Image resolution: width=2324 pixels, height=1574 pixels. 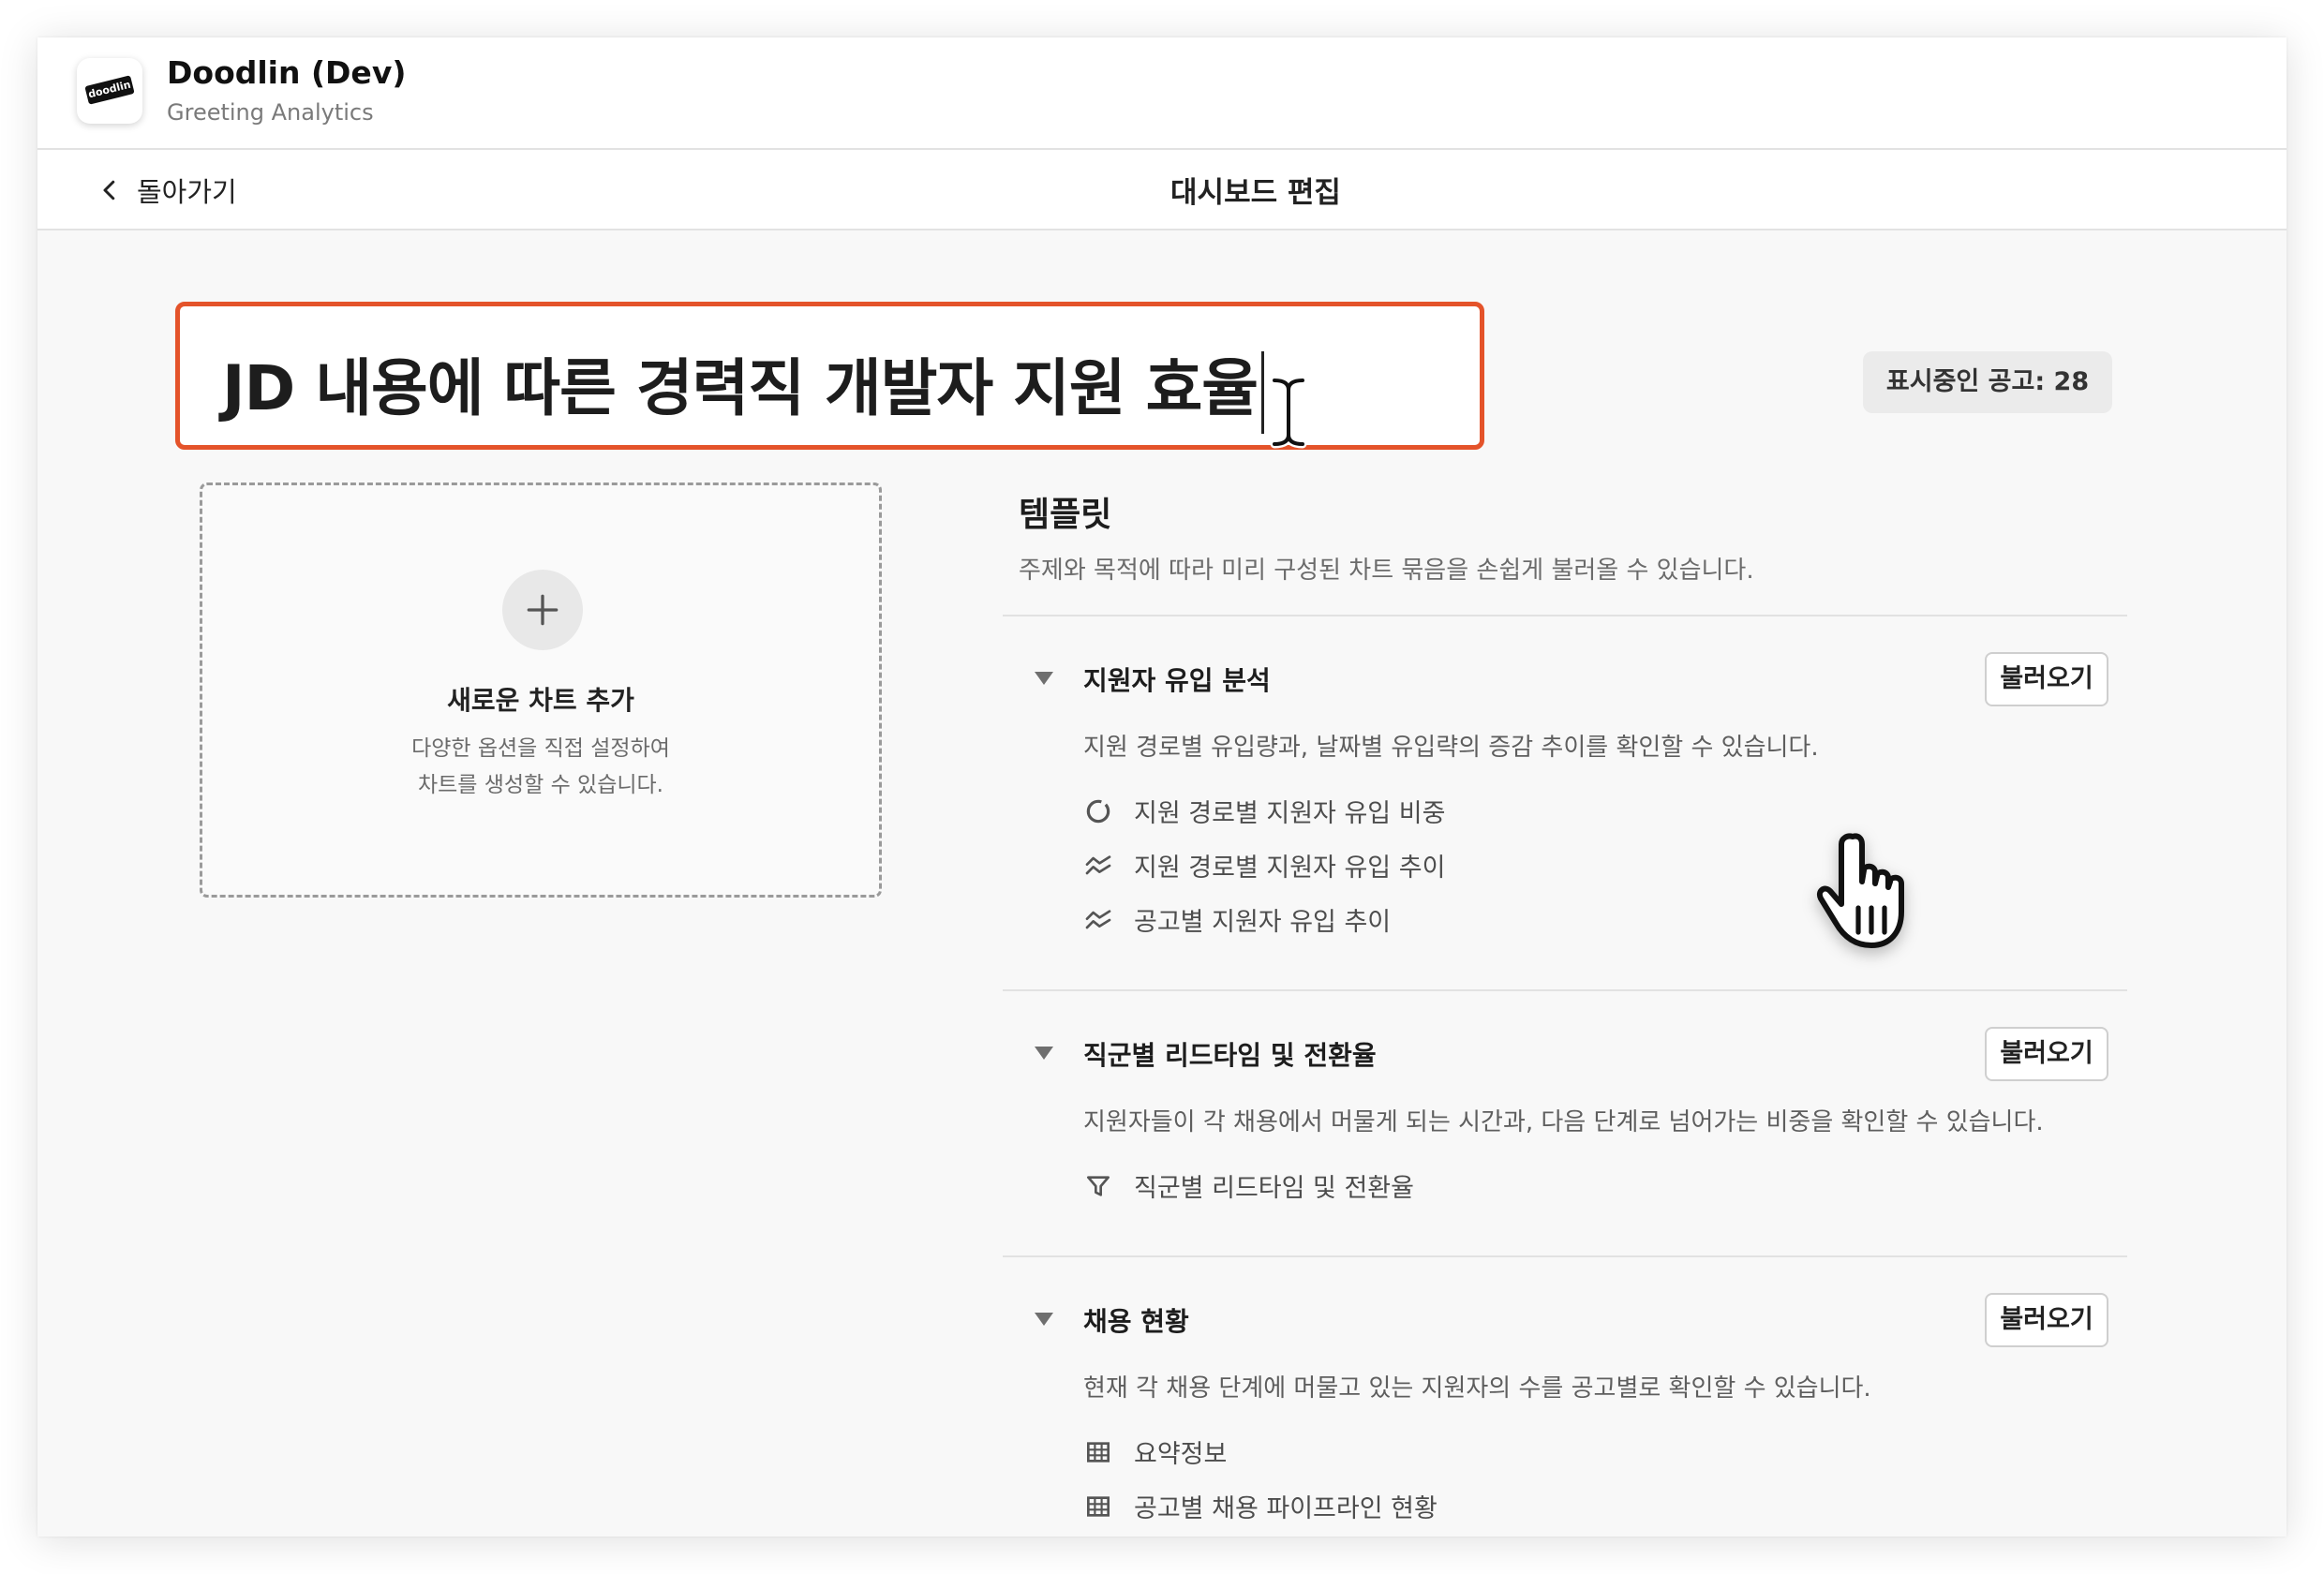 What do you see at coordinates (740, 388) in the screenshot?
I see `dashboard-title-text: JD 내용에 따른 경력직 개발자 지원 효율` at bounding box center [740, 388].